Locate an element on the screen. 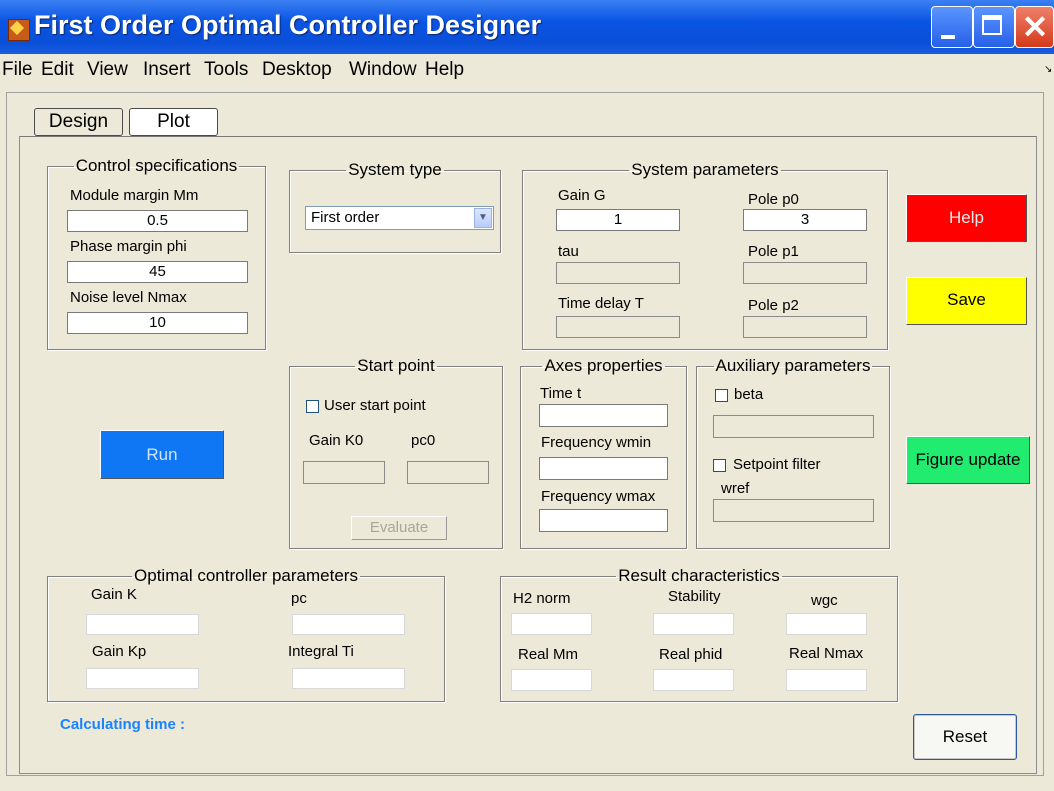  pc0-field is located at coordinates (448, 472).